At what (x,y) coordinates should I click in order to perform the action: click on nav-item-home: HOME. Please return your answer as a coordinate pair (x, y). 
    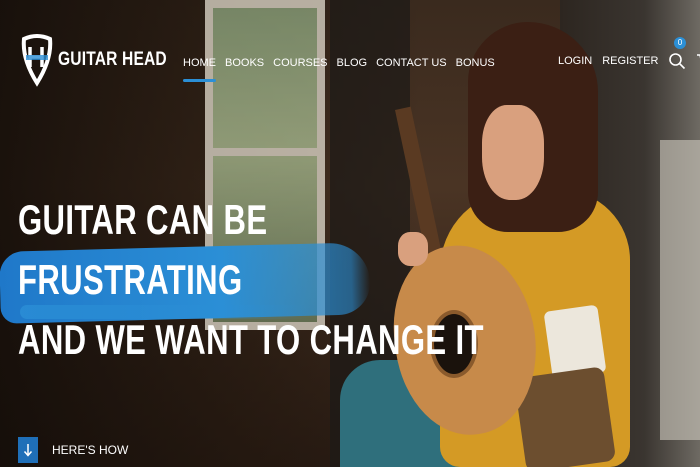
    Looking at the image, I should click on (199, 69).